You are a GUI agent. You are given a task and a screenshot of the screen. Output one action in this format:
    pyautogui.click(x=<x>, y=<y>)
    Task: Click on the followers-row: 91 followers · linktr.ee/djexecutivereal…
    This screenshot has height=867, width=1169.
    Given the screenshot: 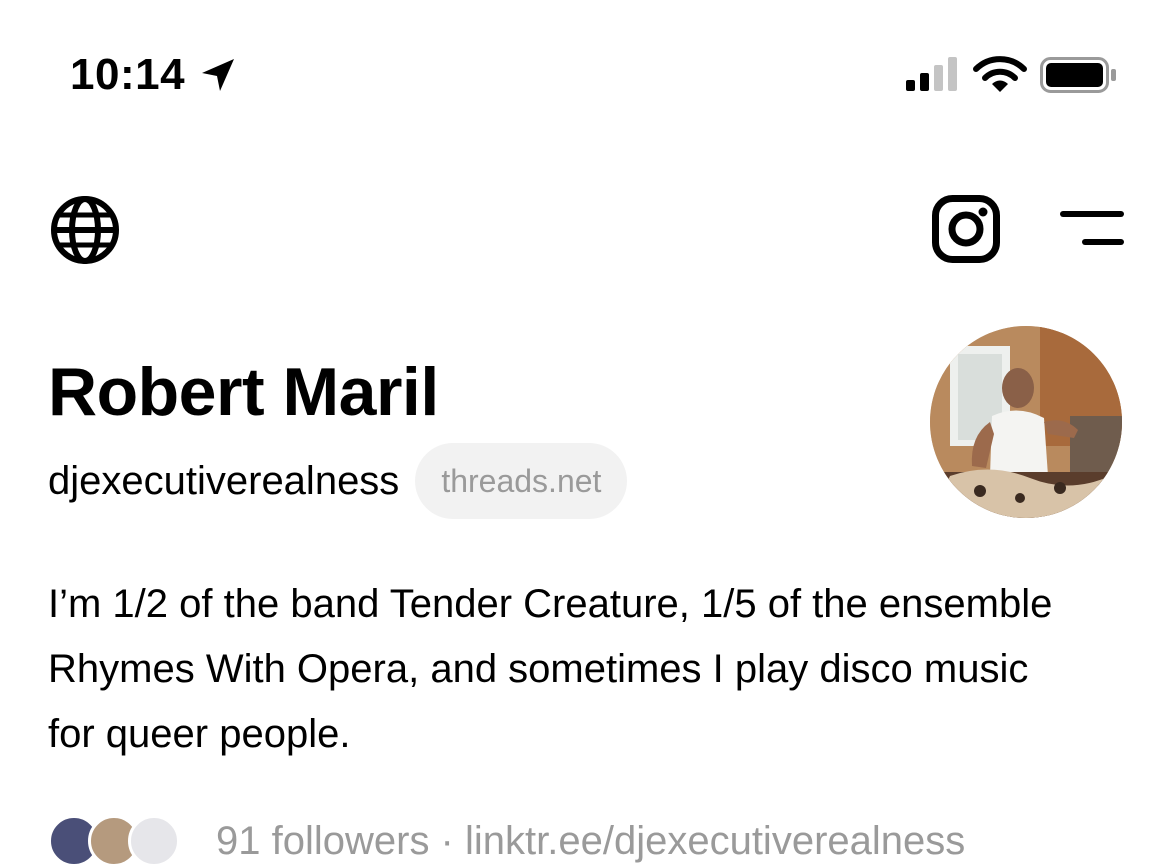 What is the action you would take?
    pyautogui.click(x=598, y=841)
    